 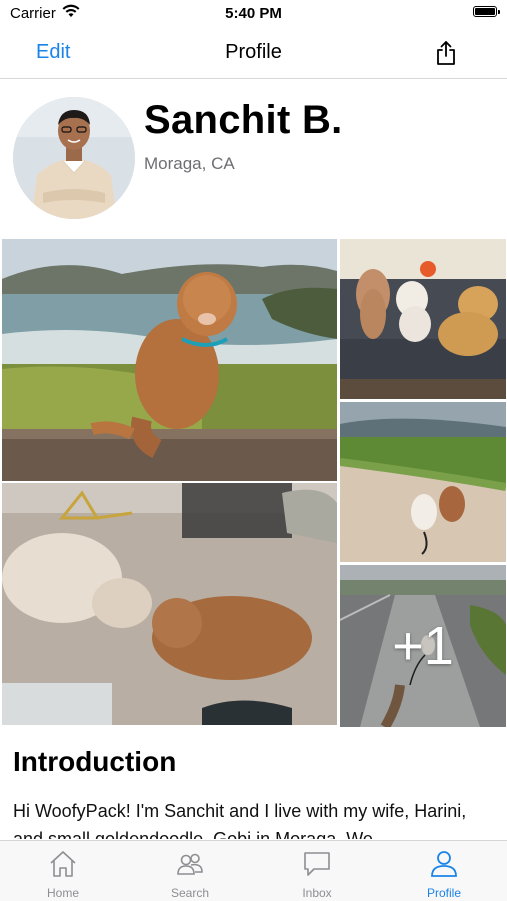 I want to click on profile-name: Sanchit B., so click(x=243, y=120).